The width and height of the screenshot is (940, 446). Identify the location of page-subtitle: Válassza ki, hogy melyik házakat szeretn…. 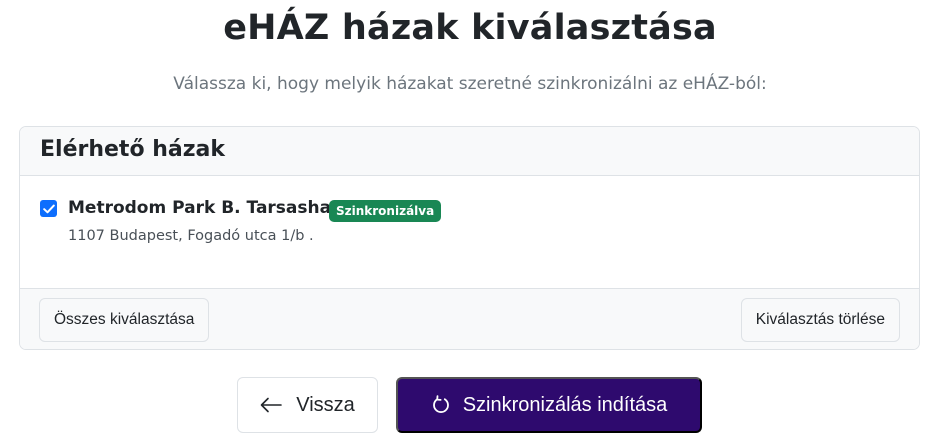
(470, 84).